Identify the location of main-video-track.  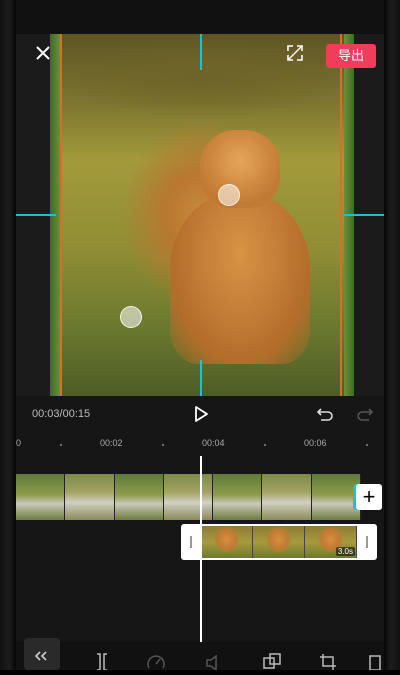
(188, 497).